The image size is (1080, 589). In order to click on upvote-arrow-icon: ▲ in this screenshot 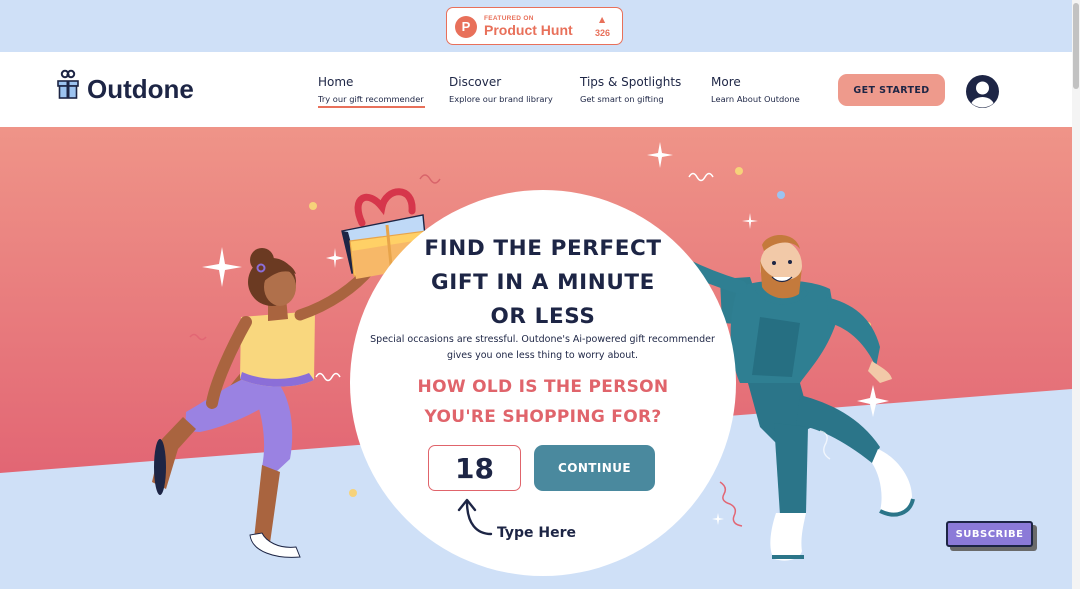, I will do `click(602, 19)`.